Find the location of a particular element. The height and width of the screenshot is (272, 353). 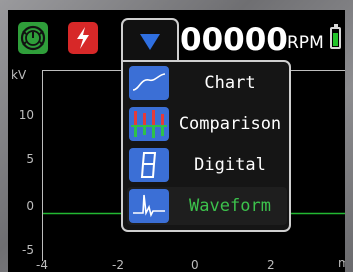

power-button is located at coordinates (33, 38).